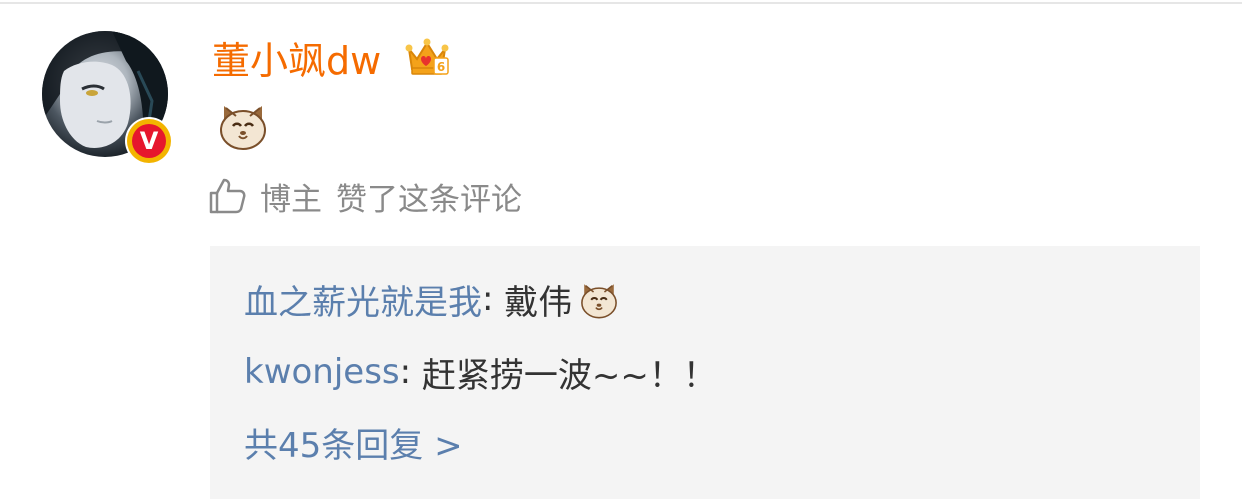 The image size is (1242, 499). What do you see at coordinates (322, 372) in the screenshot?
I see `reply-username: kwonjess` at bounding box center [322, 372].